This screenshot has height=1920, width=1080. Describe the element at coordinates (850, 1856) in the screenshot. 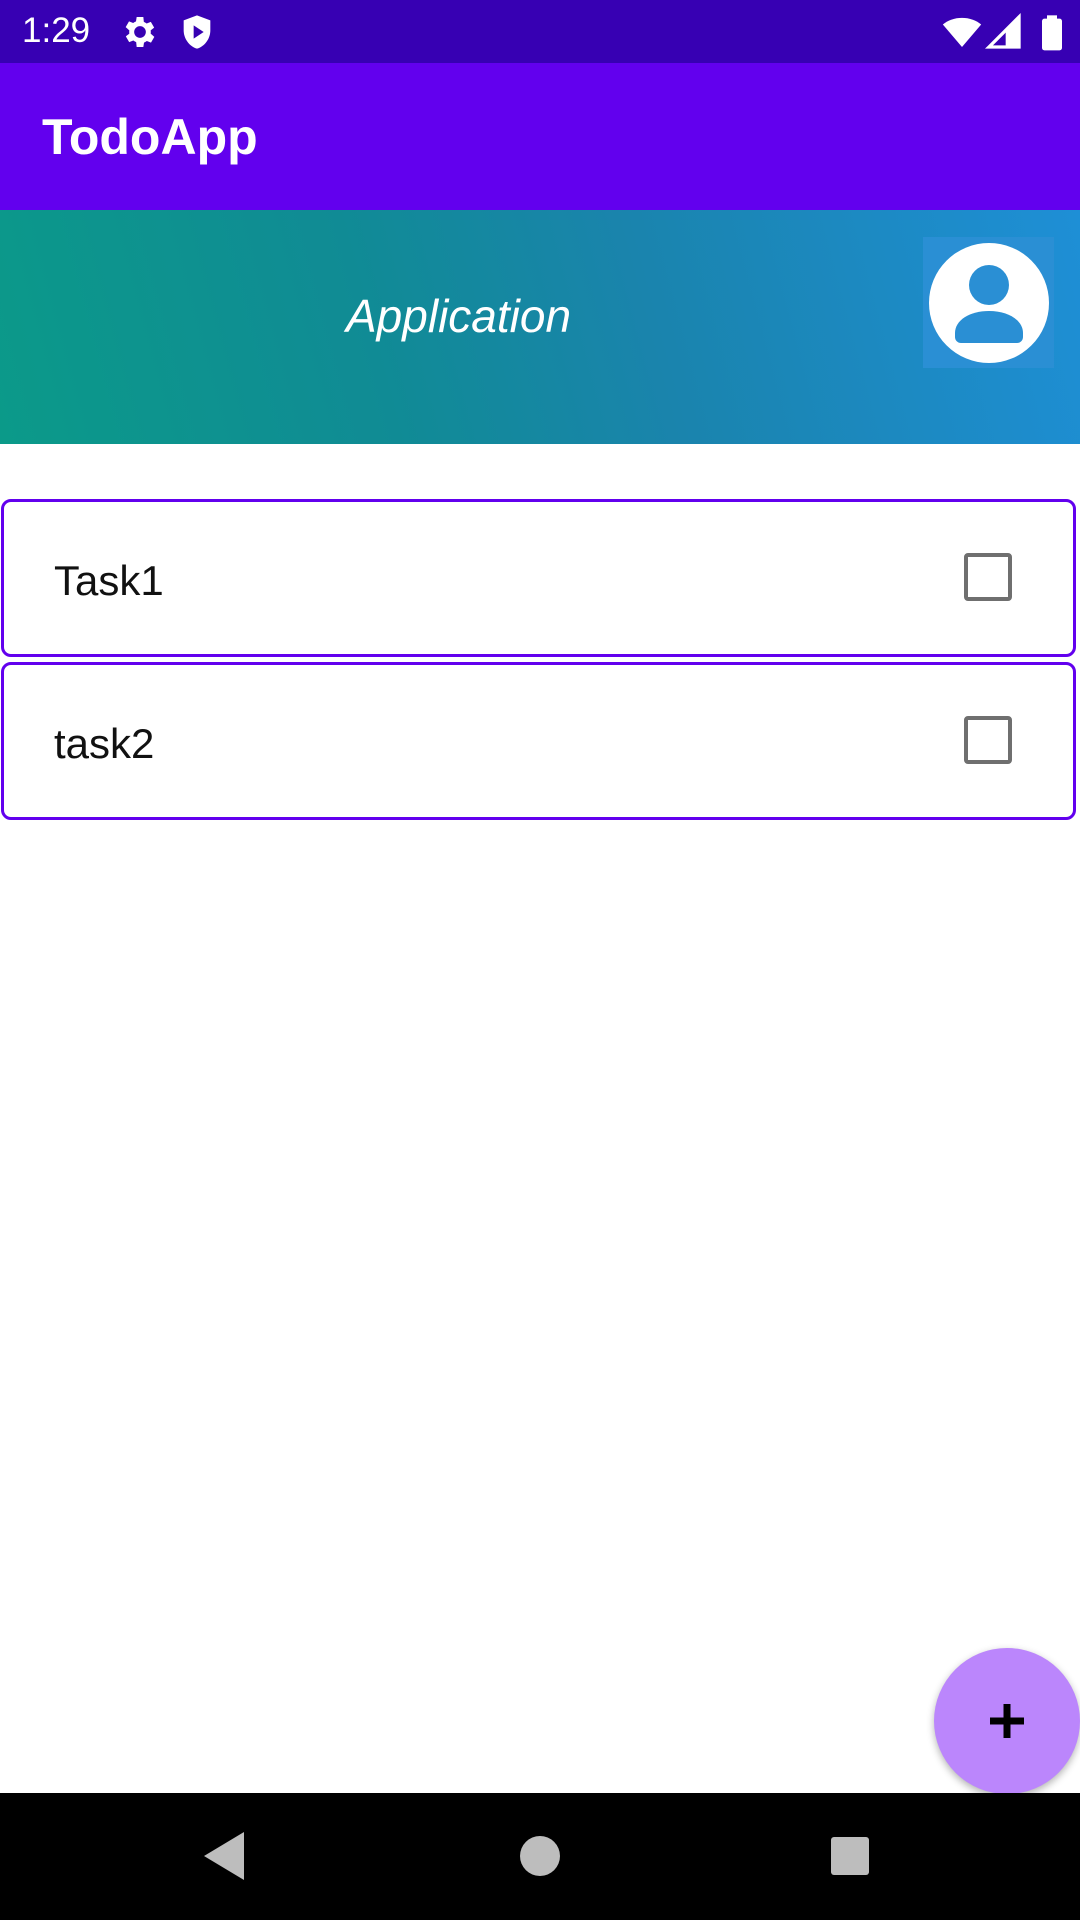

I see `recents-icon` at that location.